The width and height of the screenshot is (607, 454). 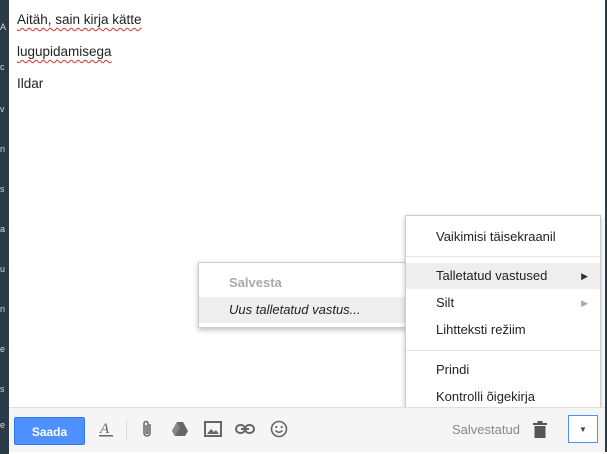 What do you see at coordinates (79, 19) in the screenshot?
I see `message-line-text: Aitäh, sain kirja kätte` at bounding box center [79, 19].